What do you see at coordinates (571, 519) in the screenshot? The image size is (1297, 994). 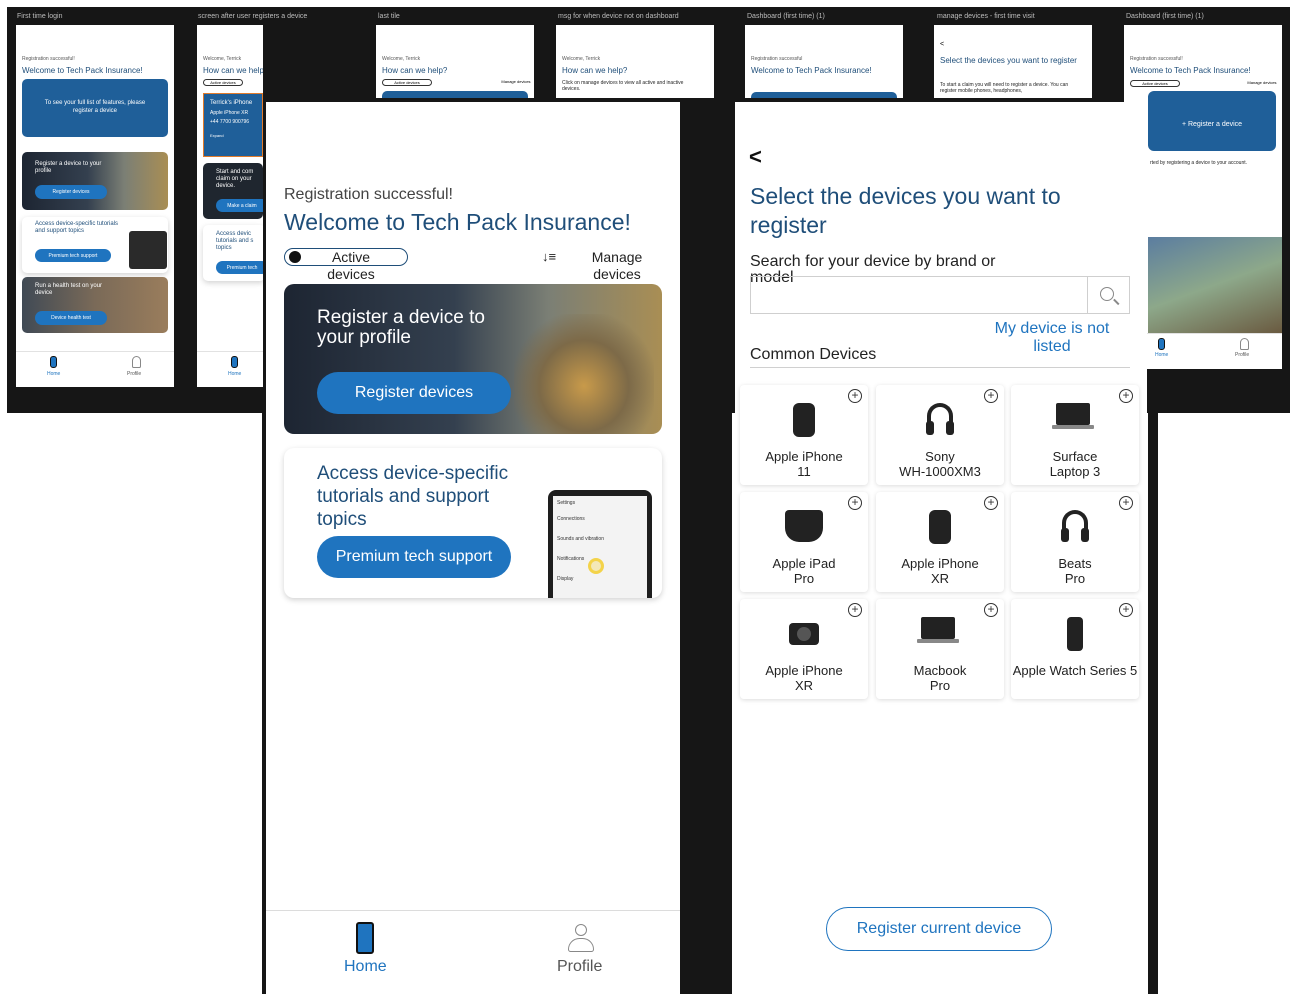 I see `settings-row: Connections` at bounding box center [571, 519].